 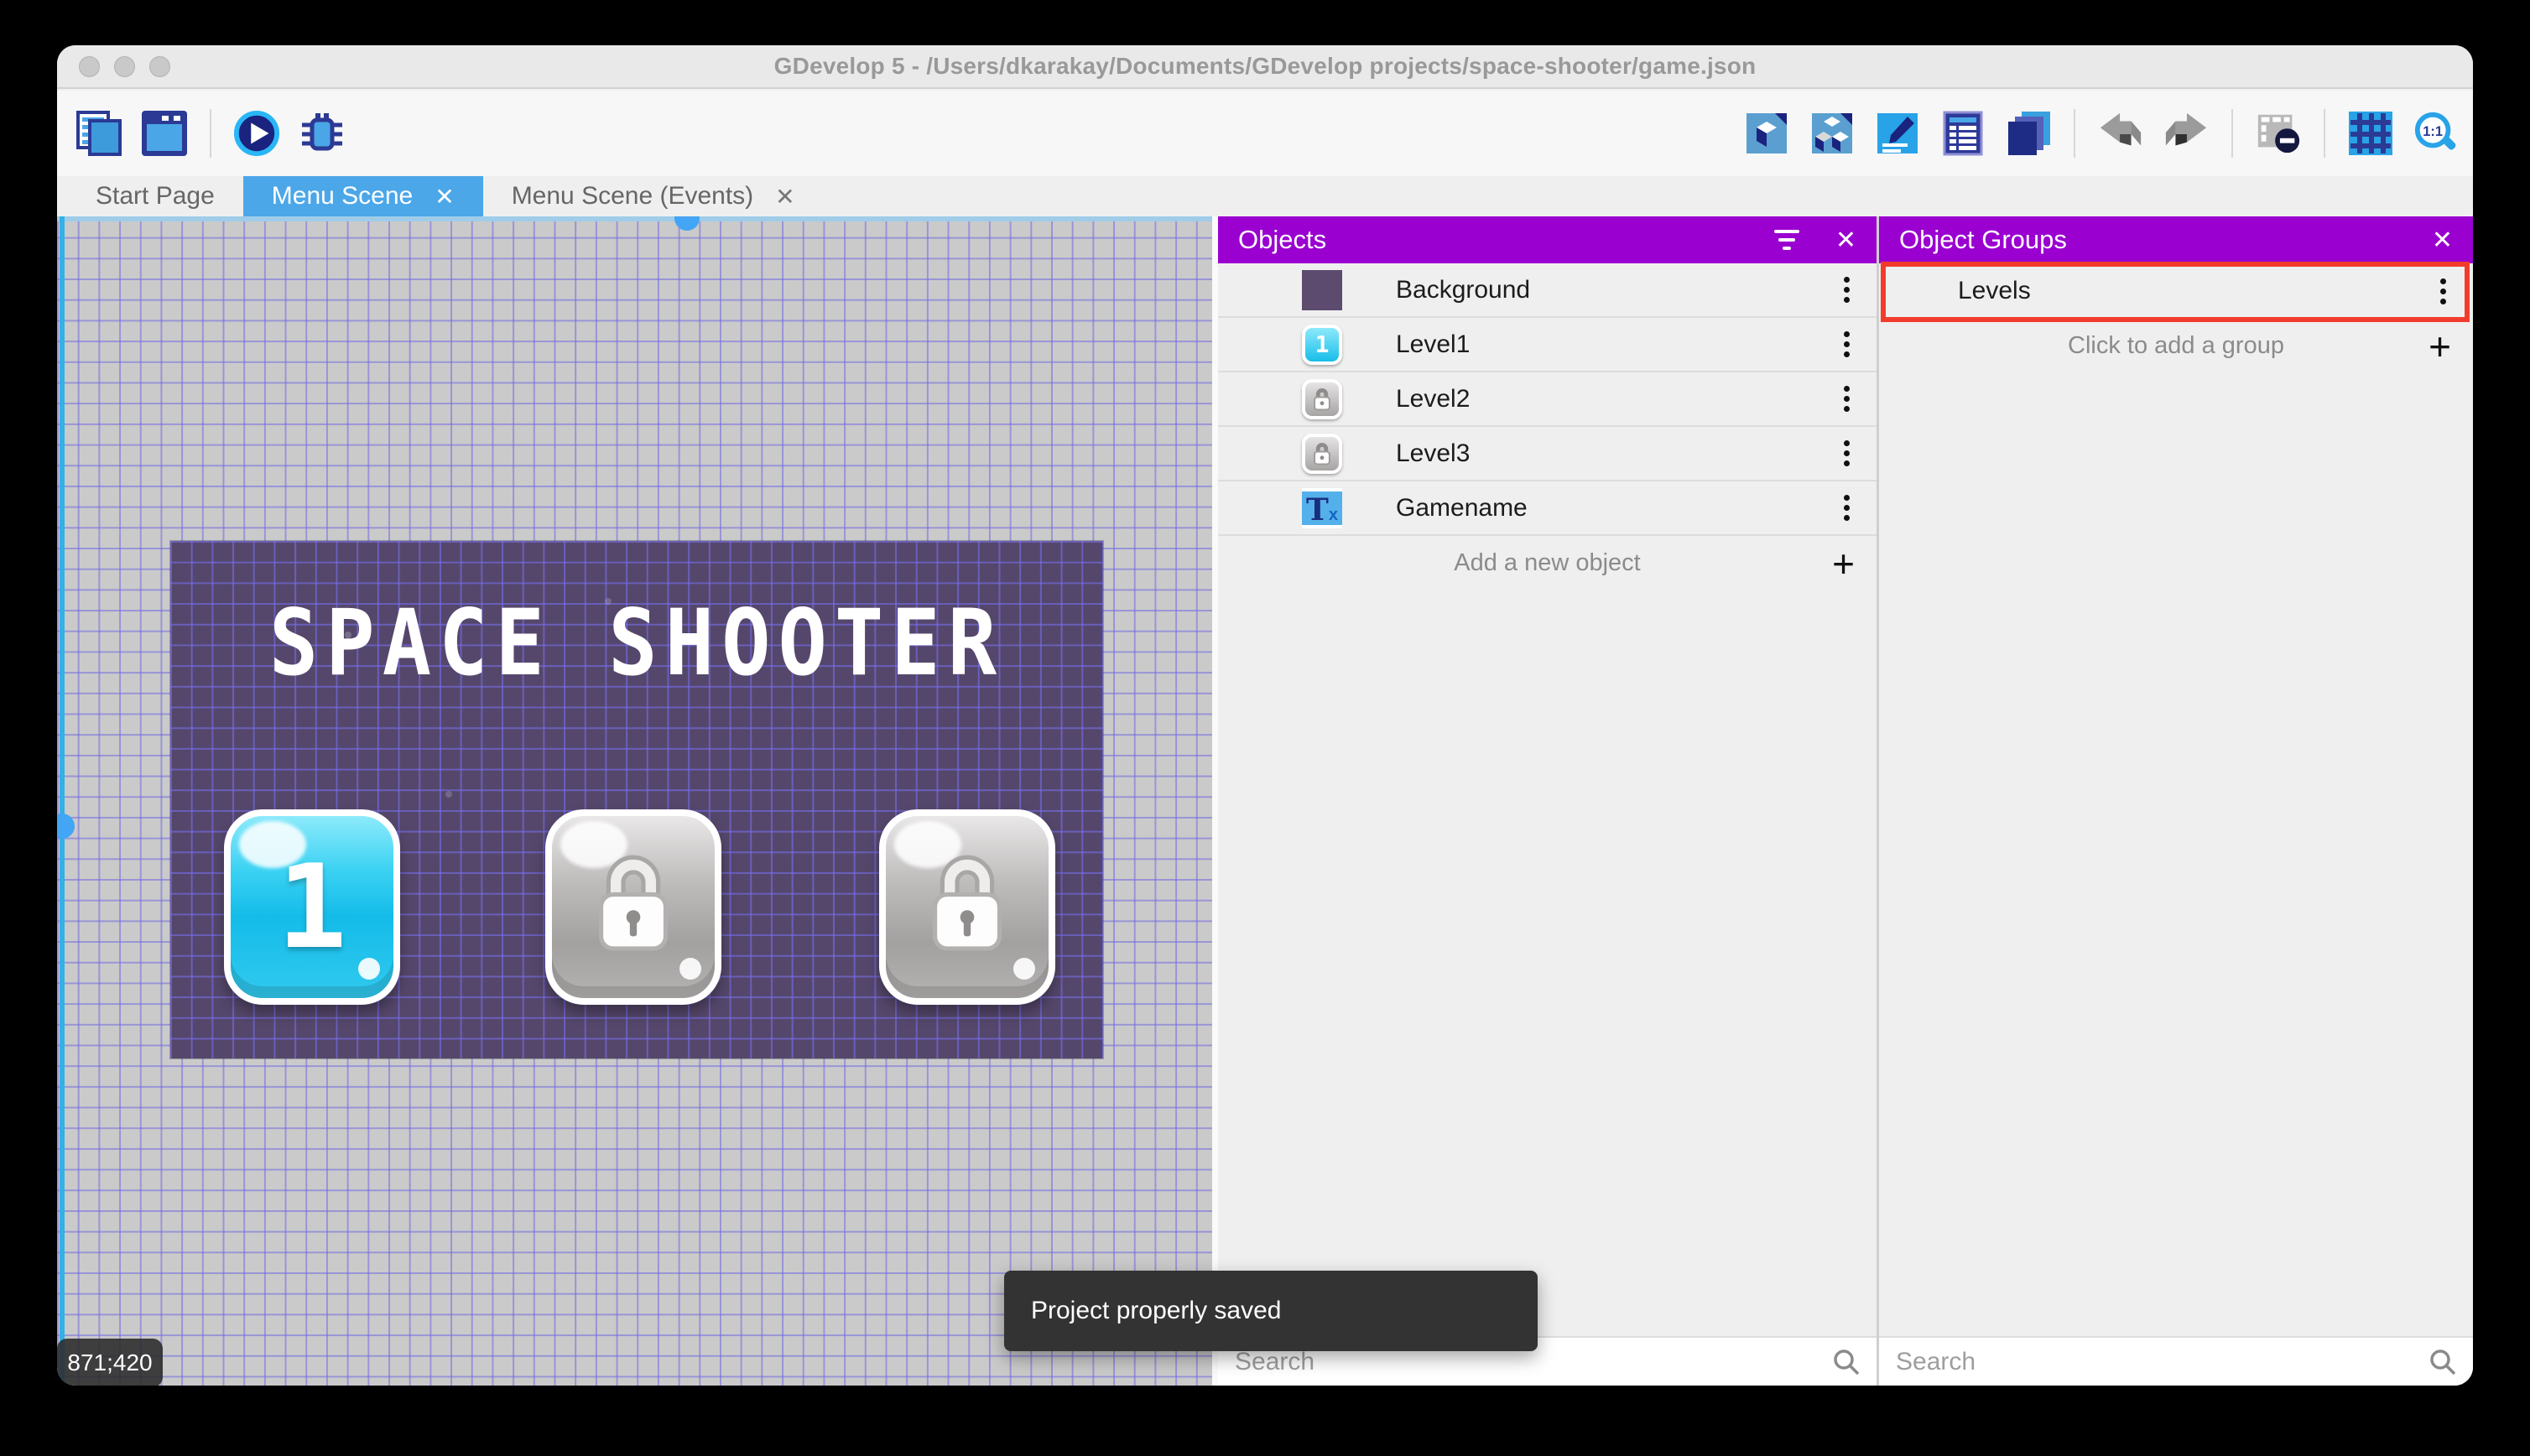 I want to click on svg-text: 1:1, so click(x=2433, y=131).